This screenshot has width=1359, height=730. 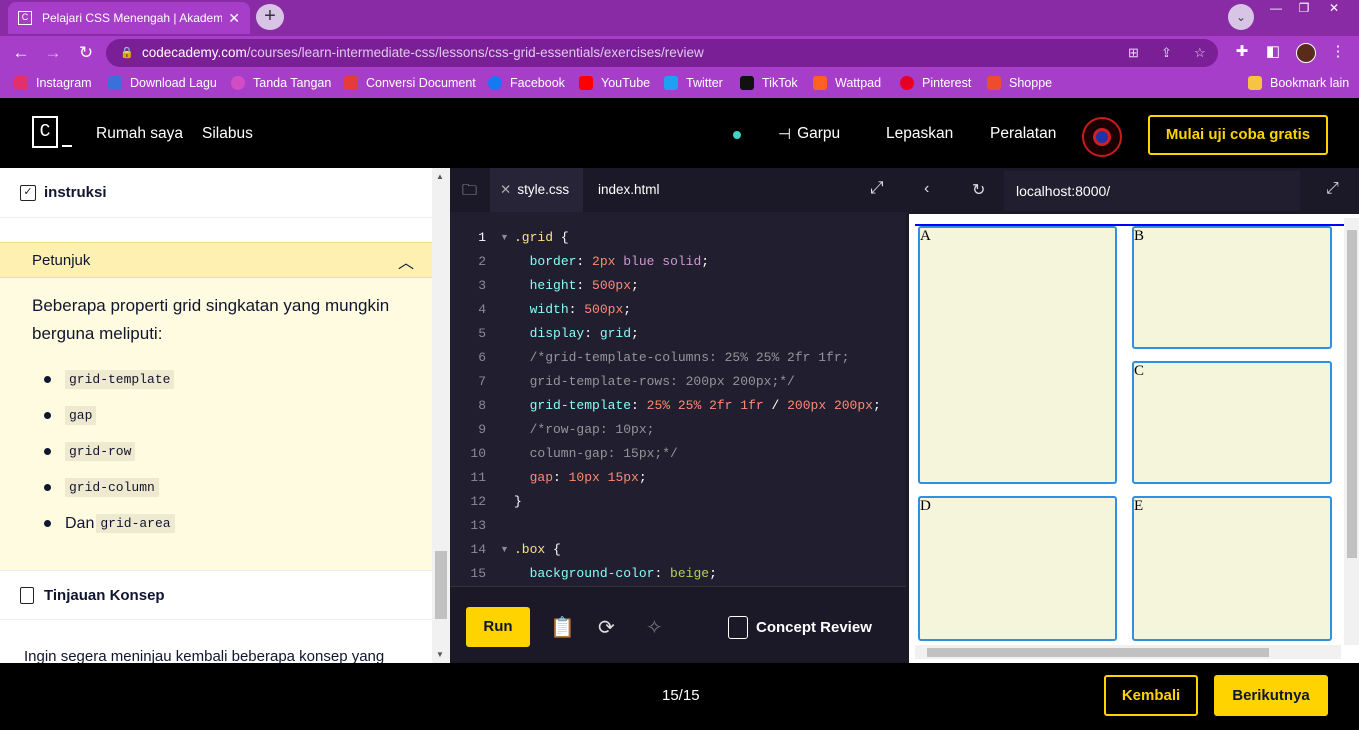 What do you see at coordinates (693, 83) in the screenshot?
I see `bookmark-twitter: Twitter` at bounding box center [693, 83].